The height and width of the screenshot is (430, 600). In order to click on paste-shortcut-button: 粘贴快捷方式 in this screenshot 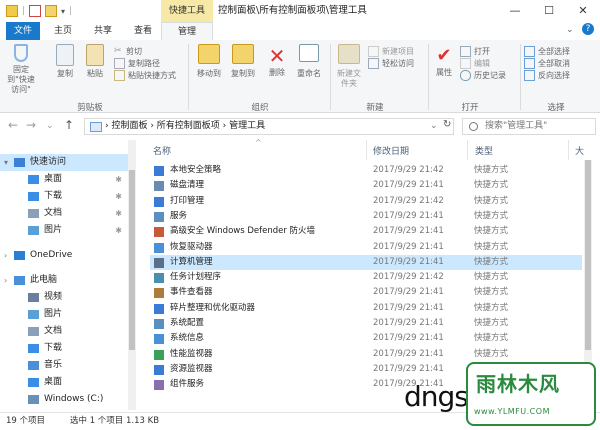, I will do `click(145, 75)`.